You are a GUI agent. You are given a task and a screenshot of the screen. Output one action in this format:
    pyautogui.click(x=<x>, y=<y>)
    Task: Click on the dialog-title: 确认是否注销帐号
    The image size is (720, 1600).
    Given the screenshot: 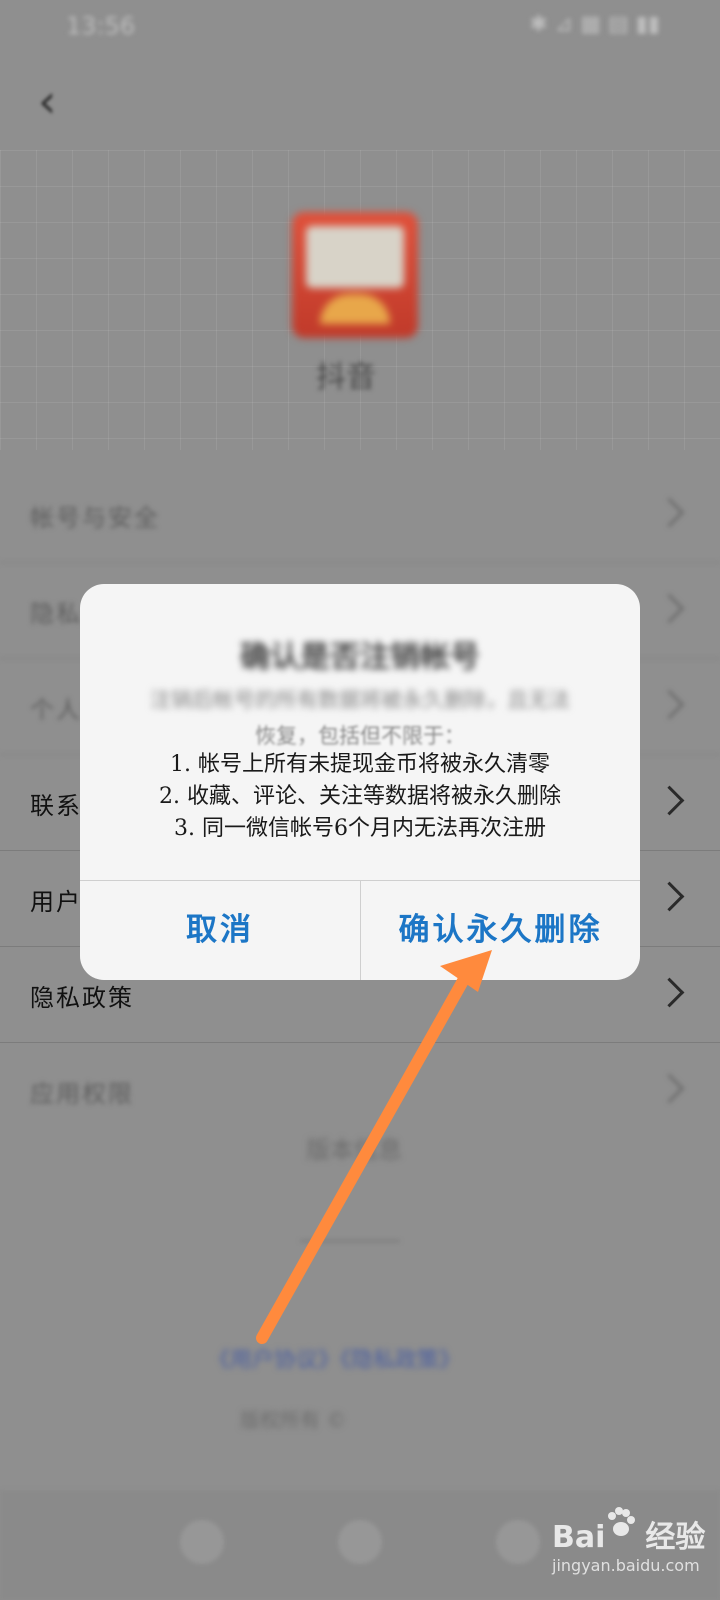 What is the action you would take?
    pyautogui.click(x=360, y=657)
    